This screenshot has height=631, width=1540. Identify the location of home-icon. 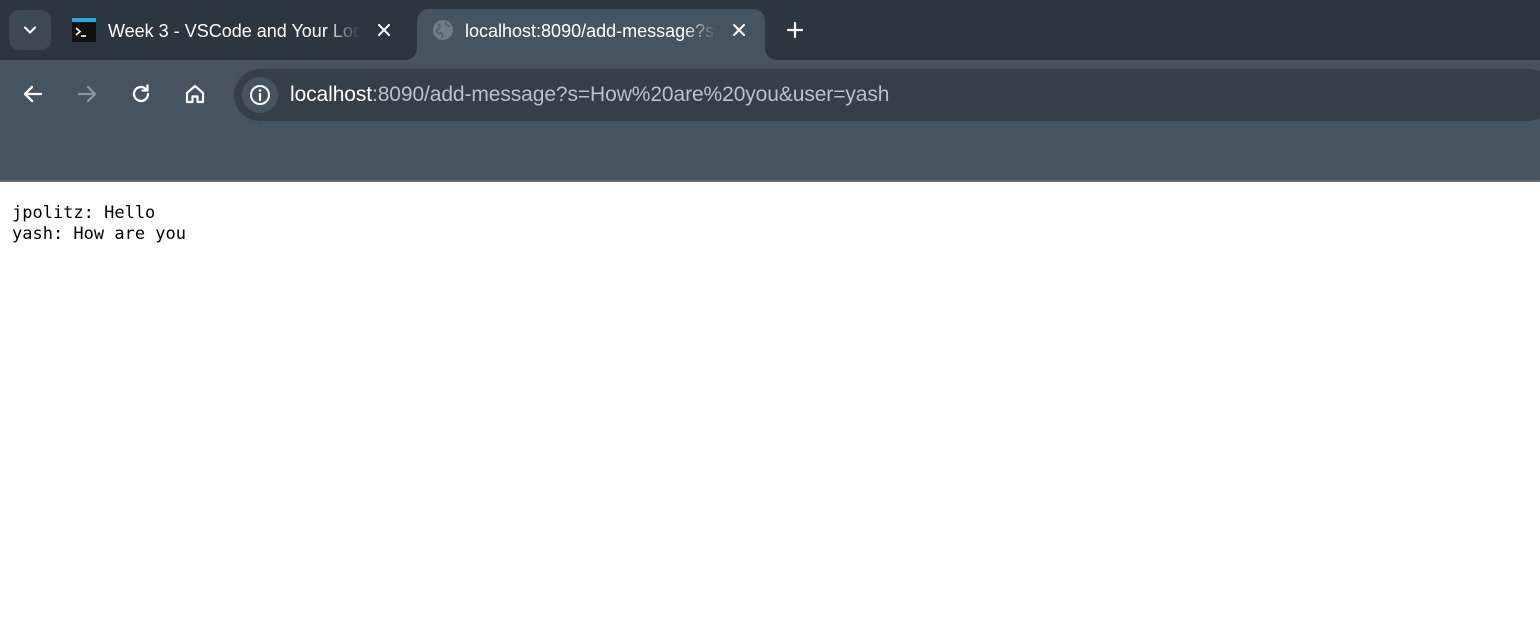
(195, 94).